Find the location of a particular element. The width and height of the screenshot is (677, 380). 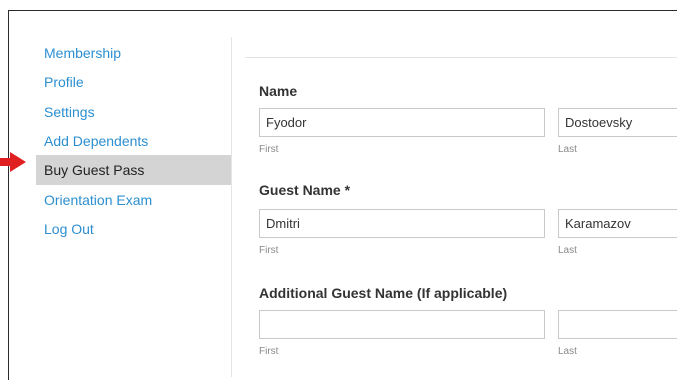

additional-guest-first-sublabel: First is located at coordinates (269, 351).